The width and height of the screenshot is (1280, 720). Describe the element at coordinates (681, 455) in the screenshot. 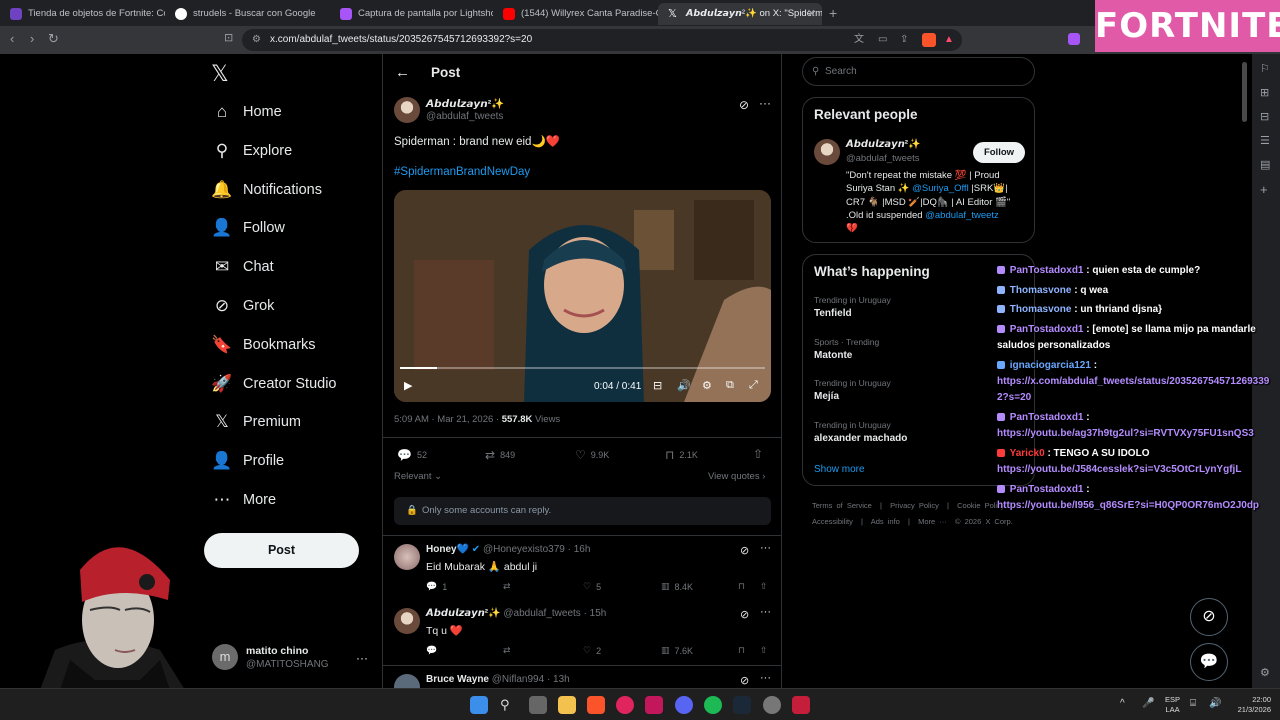

I see `bookmark-button: ⊓ 2.1K` at that location.